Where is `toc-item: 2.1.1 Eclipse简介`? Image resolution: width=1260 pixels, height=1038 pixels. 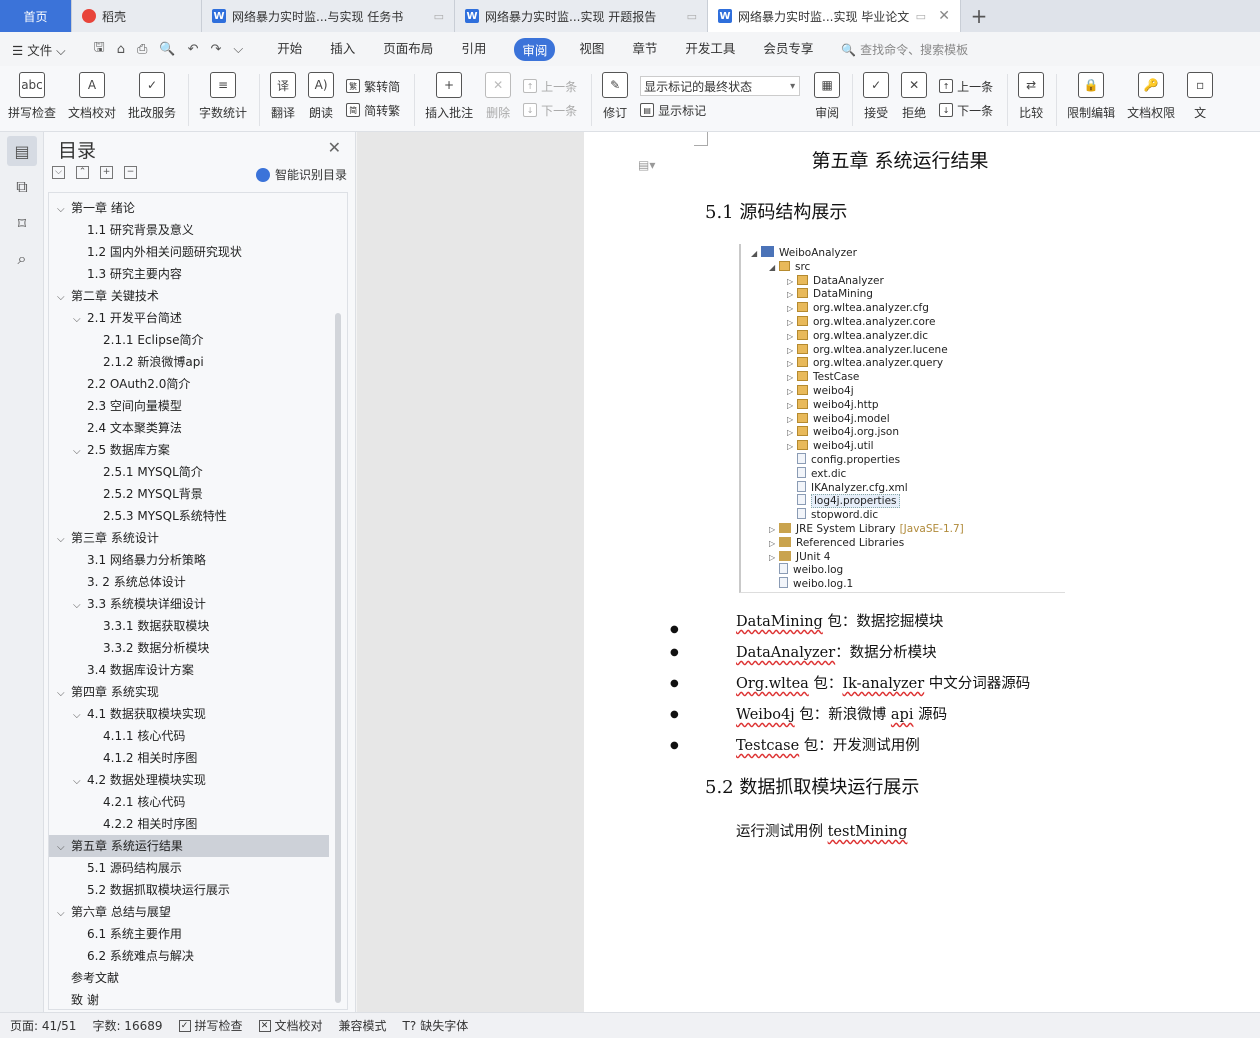 toc-item: 2.1.1 Eclipse简介 is located at coordinates (189, 340).